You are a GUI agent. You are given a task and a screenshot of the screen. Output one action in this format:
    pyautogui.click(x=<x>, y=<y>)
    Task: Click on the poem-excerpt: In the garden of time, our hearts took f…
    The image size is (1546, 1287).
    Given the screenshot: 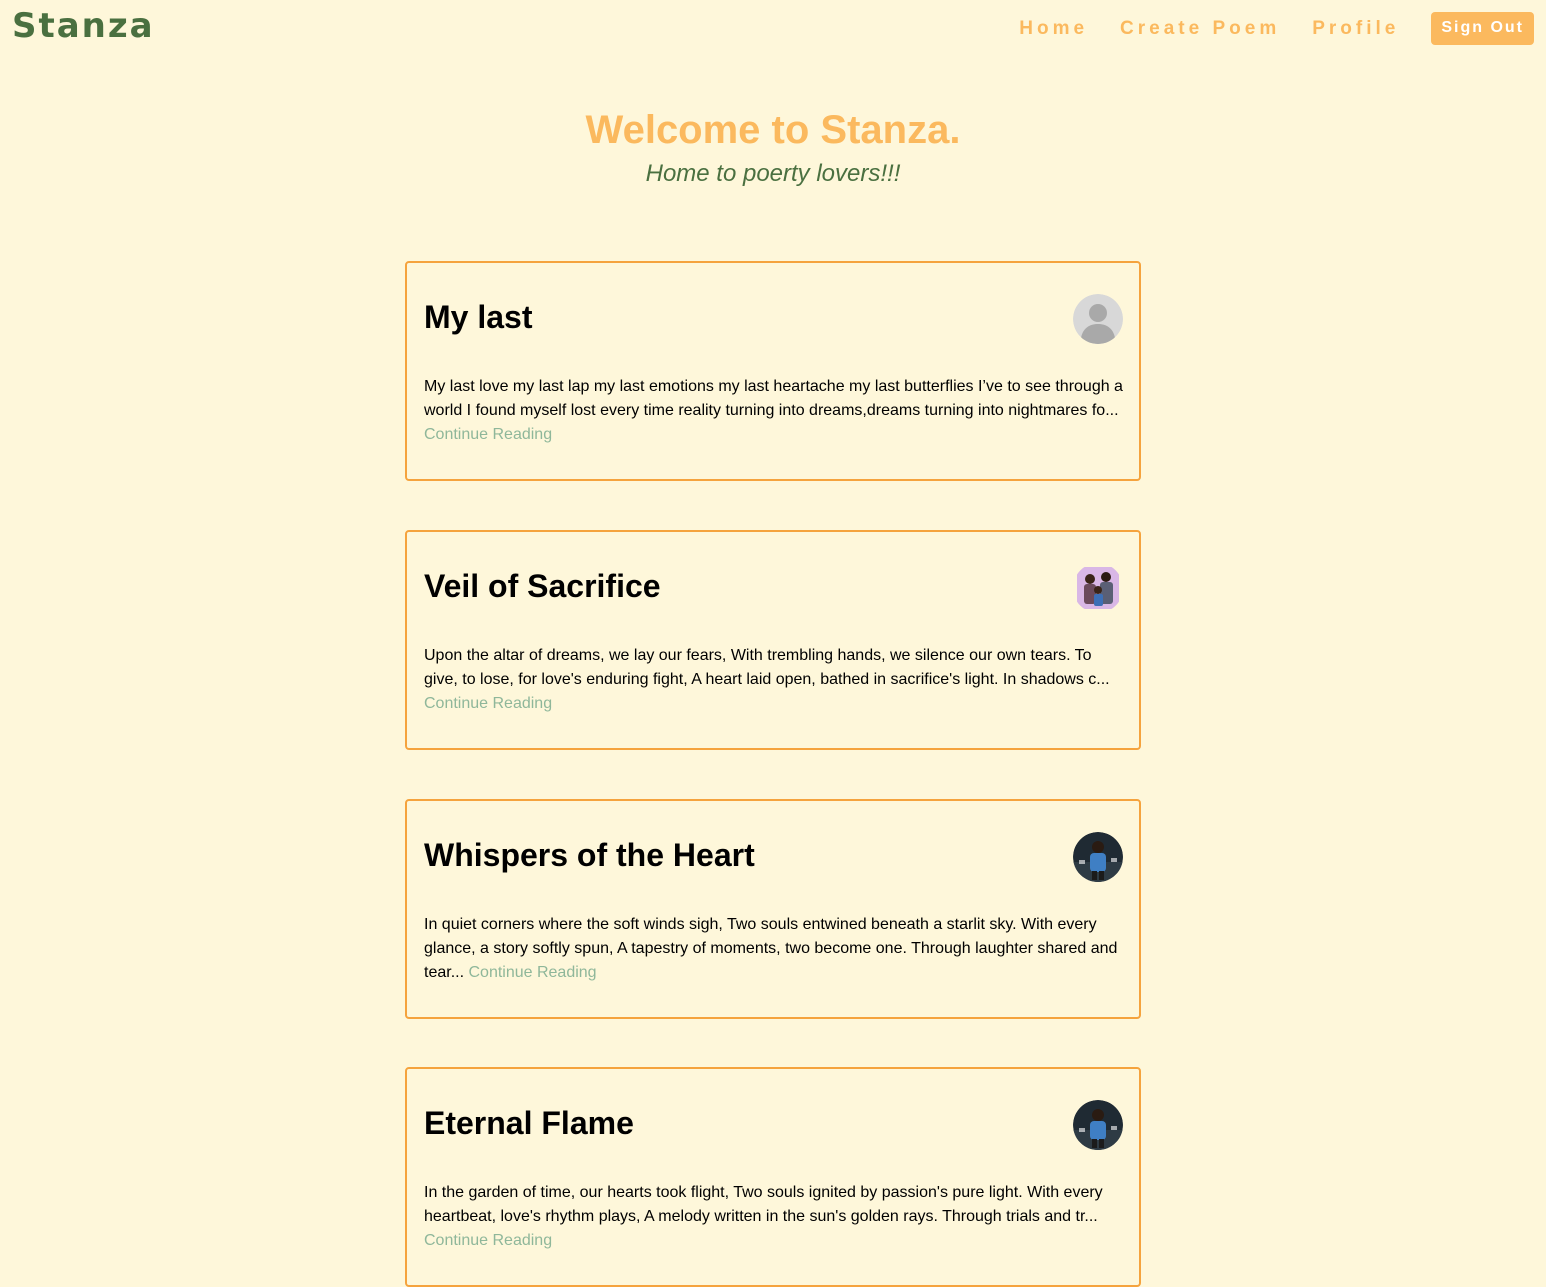 What is the action you would take?
    pyautogui.click(x=775, y=1217)
    